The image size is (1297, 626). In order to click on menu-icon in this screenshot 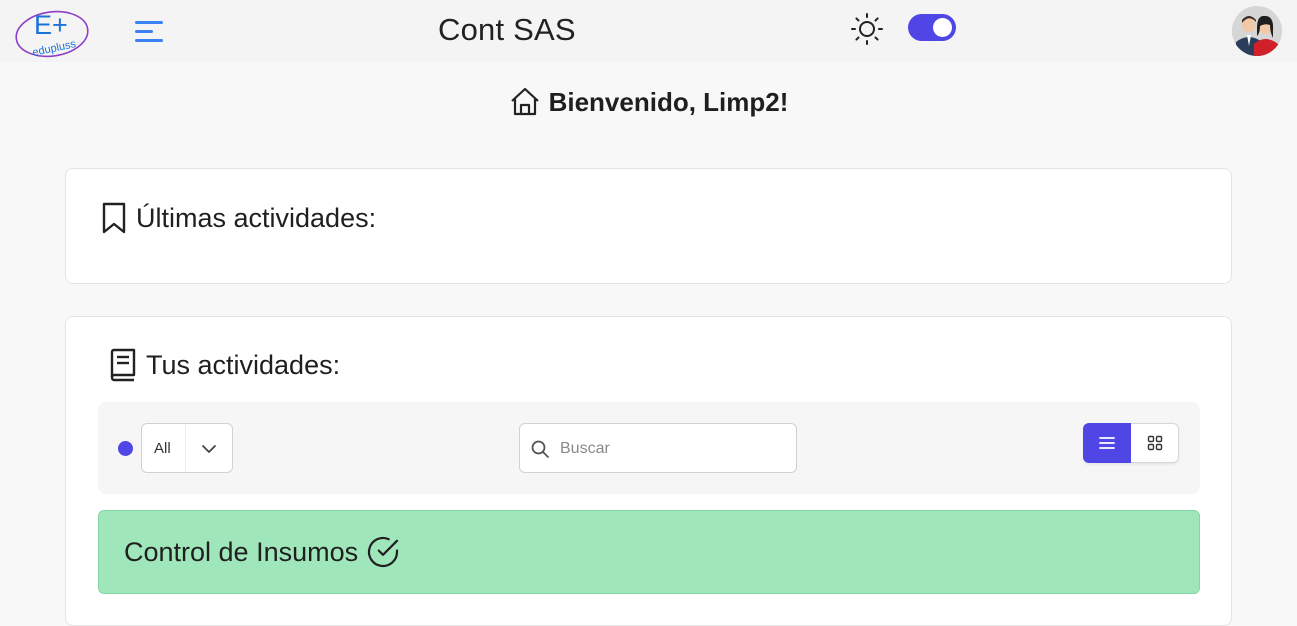, I will do `click(149, 32)`.